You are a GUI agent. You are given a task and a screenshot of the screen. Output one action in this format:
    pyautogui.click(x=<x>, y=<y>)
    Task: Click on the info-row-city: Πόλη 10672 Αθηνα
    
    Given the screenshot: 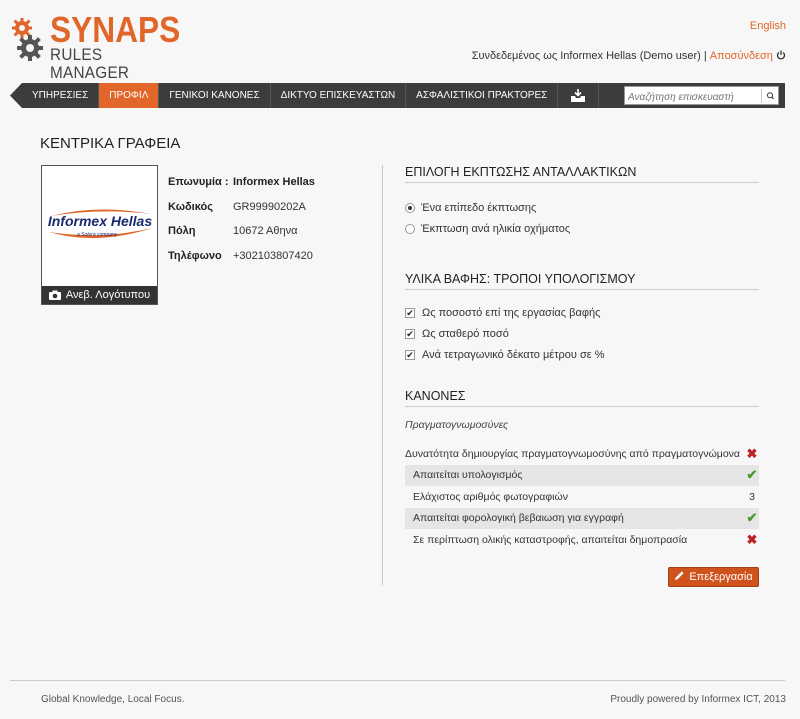 What is the action you would take?
    pyautogui.click(x=241, y=237)
    